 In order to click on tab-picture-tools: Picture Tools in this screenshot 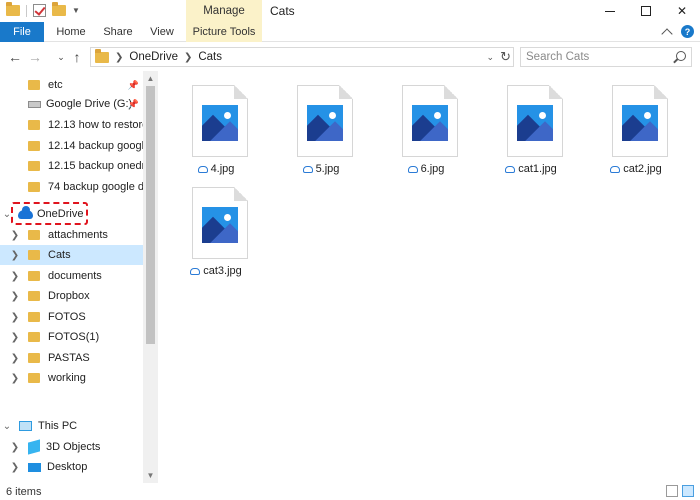, I will do `click(224, 32)`.